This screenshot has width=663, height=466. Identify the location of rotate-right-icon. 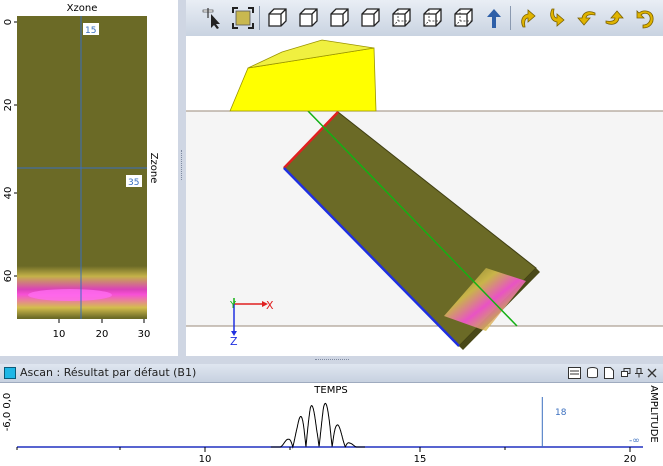
(614, 17).